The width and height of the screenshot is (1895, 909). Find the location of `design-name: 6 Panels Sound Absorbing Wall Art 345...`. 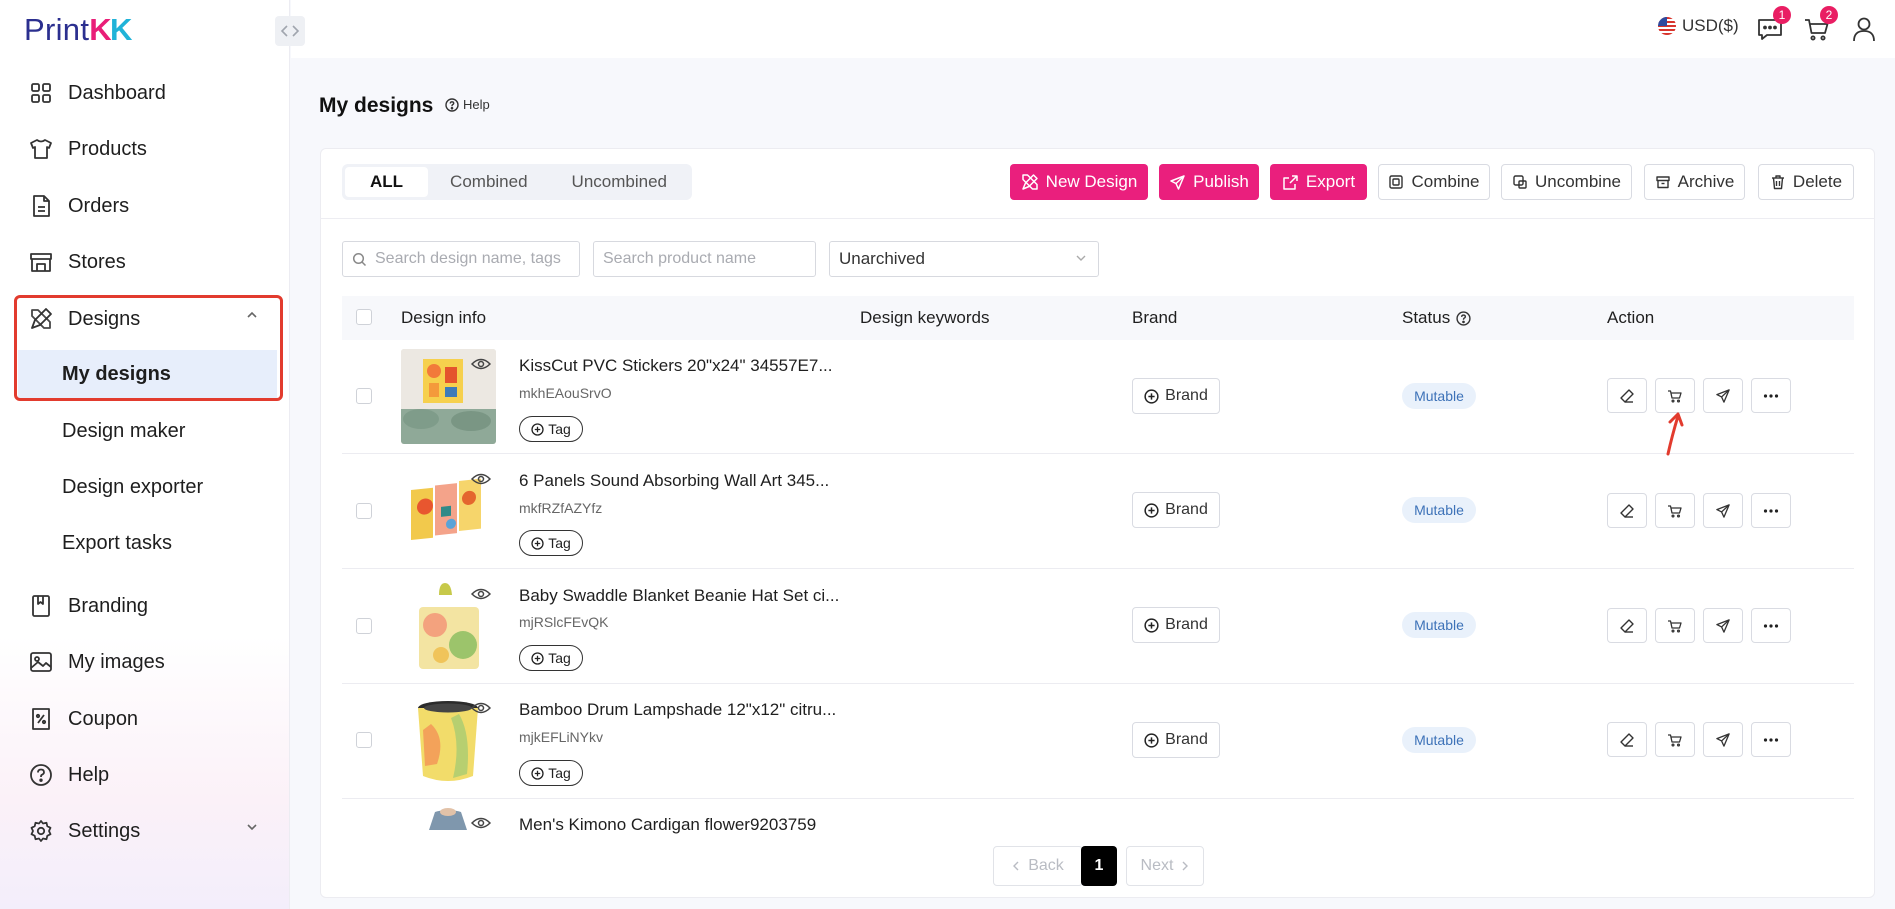

design-name: 6 Panels Sound Absorbing Wall Art 345... is located at coordinates (674, 481).